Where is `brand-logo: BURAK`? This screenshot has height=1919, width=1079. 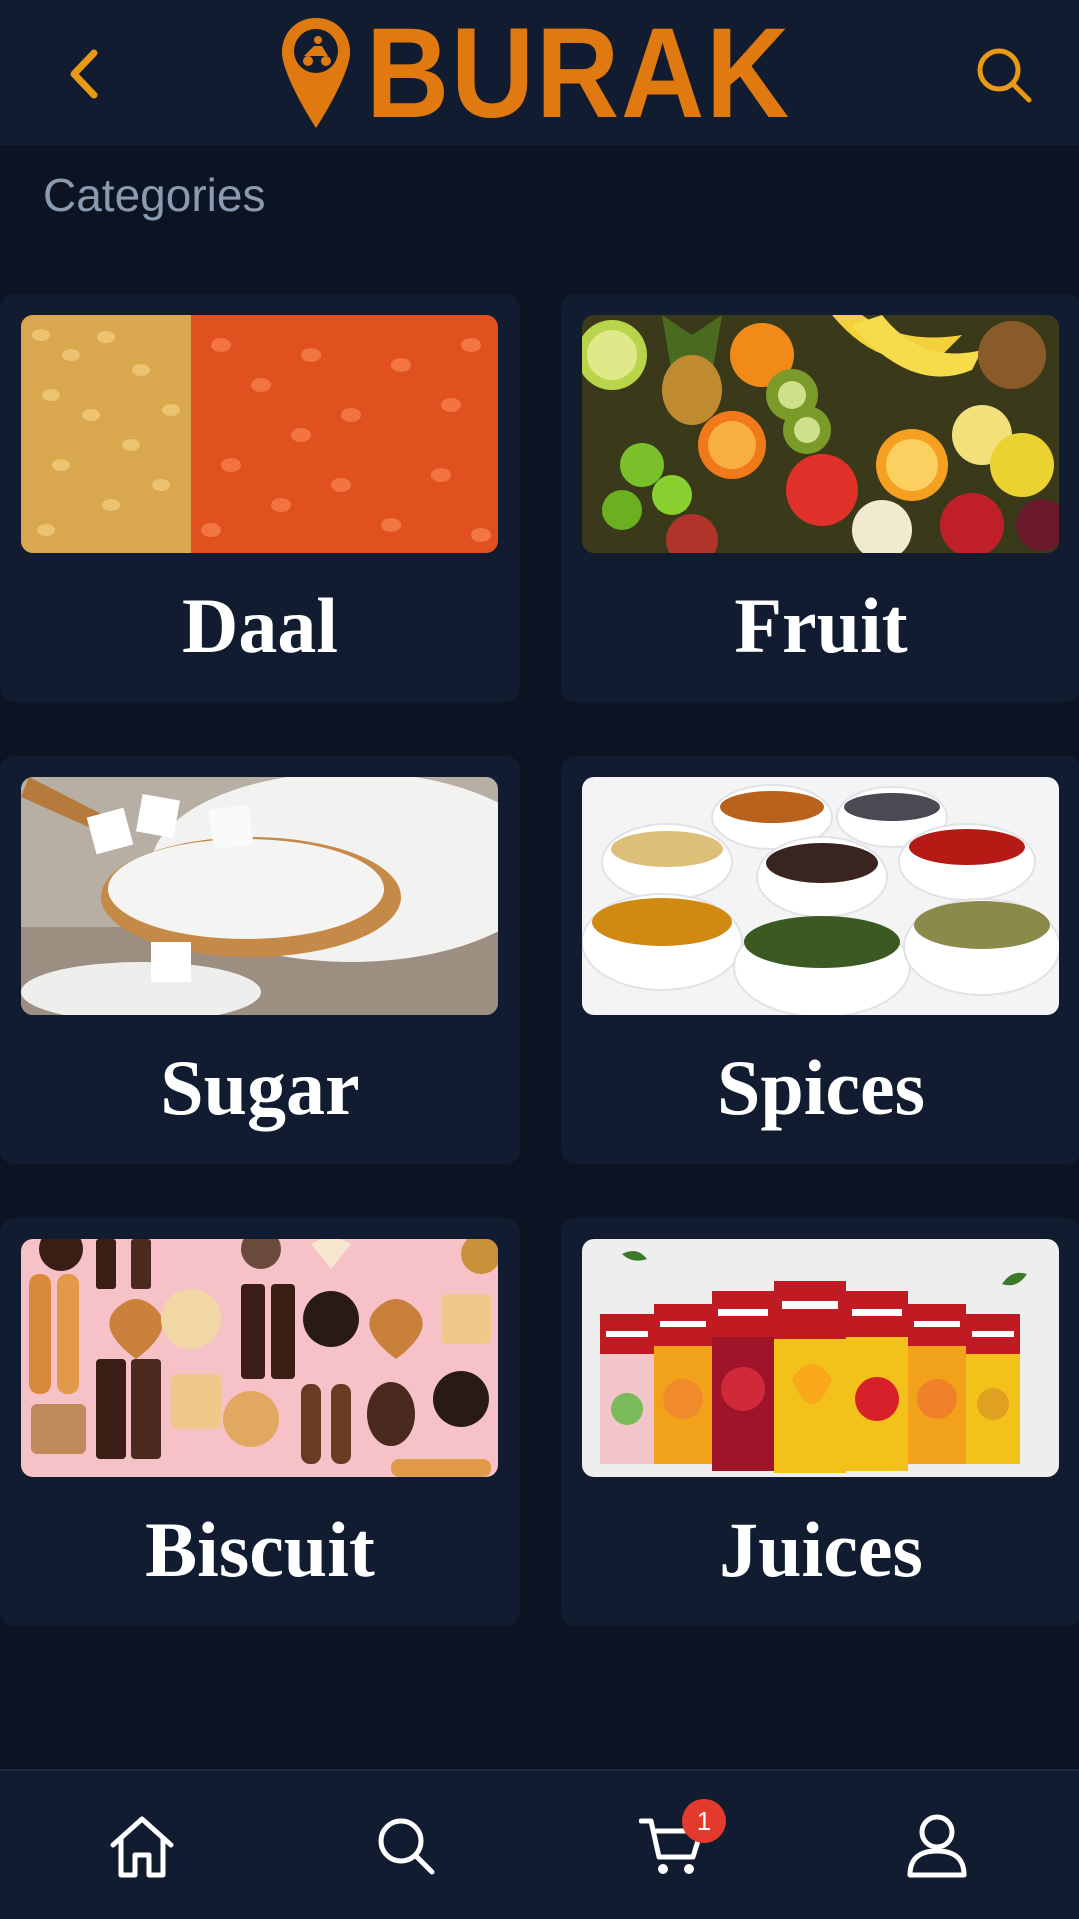
brand-logo: BURAK is located at coordinates (542, 73).